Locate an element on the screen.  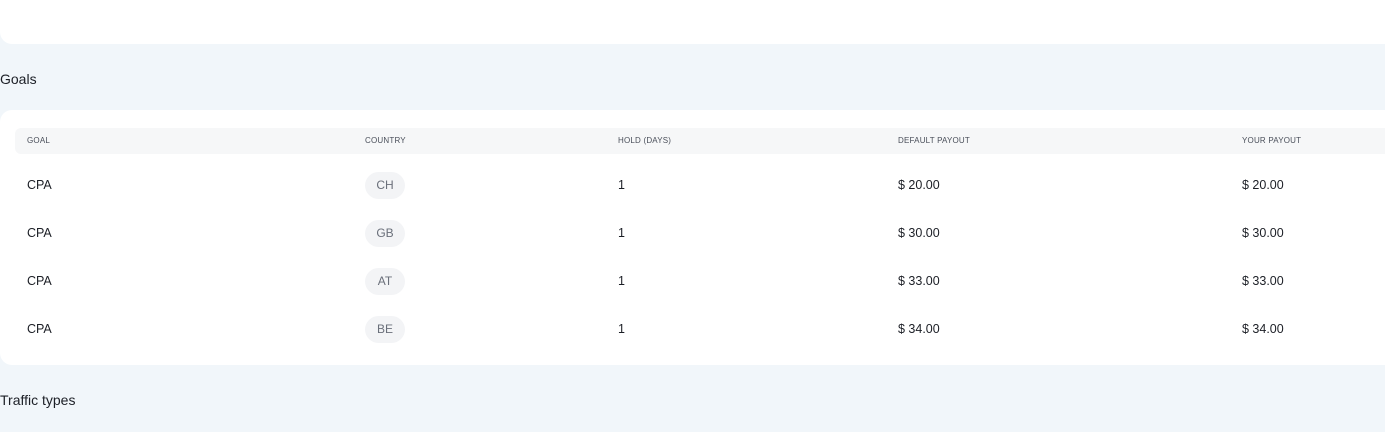
goals-section-title: Goals is located at coordinates (18, 79).